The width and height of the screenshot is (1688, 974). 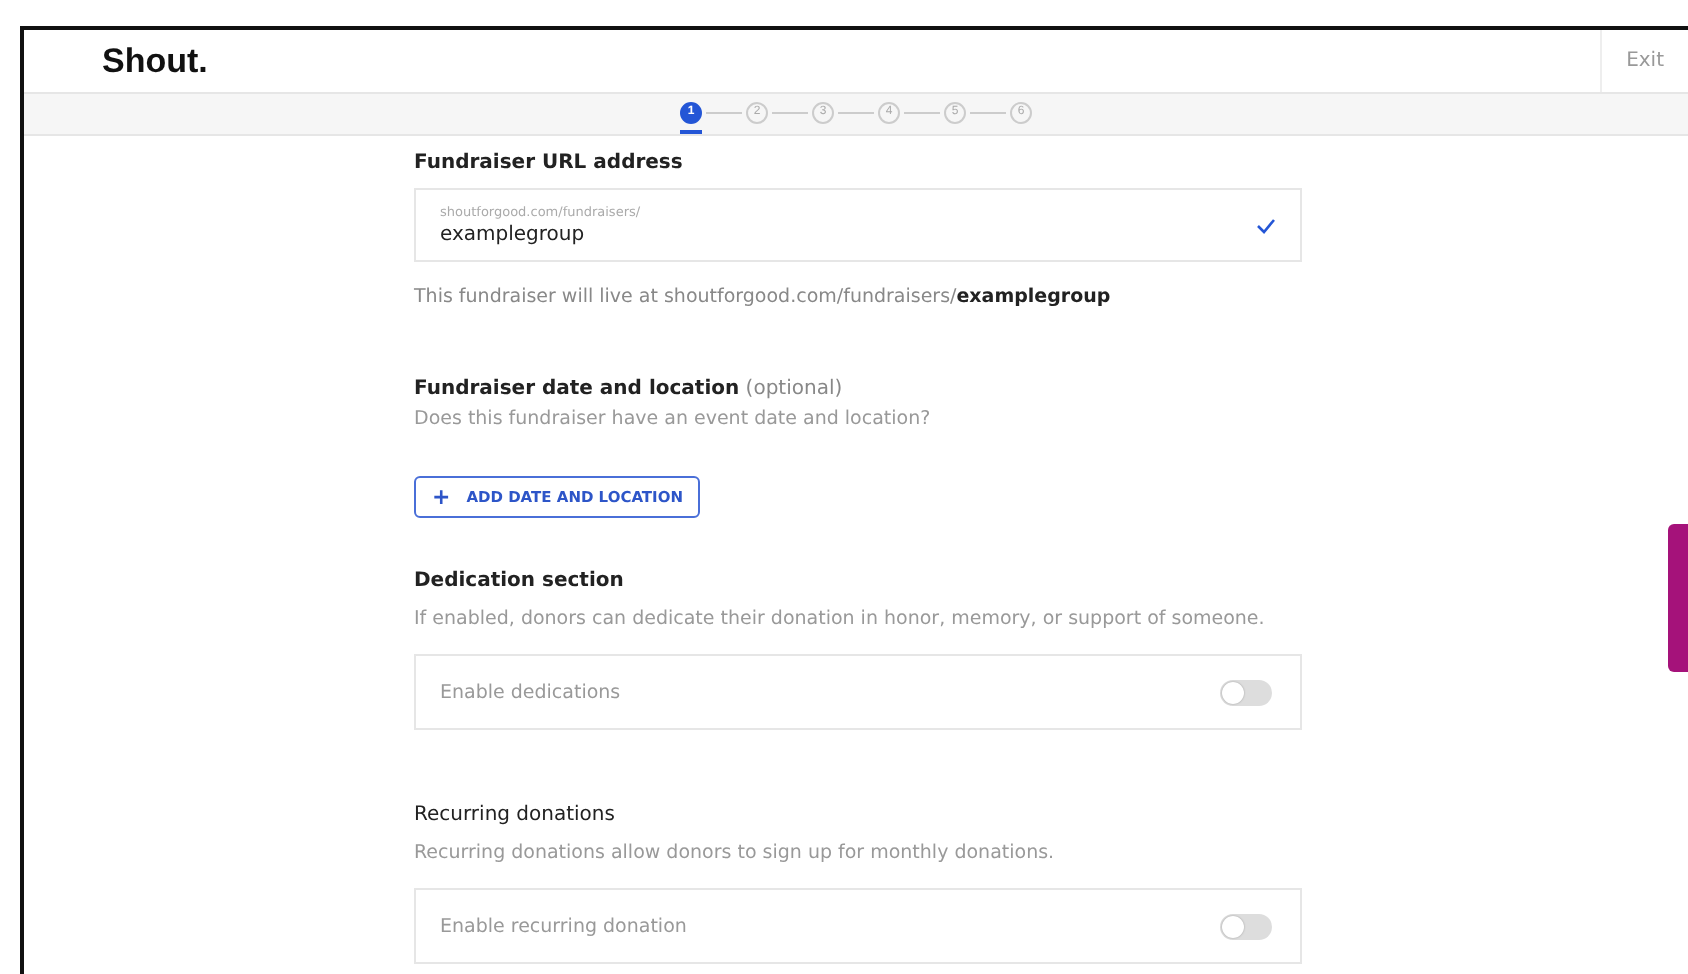 What do you see at coordinates (520, 582) in the screenshot?
I see `section-title: Dedication section` at bounding box center [520, 582].